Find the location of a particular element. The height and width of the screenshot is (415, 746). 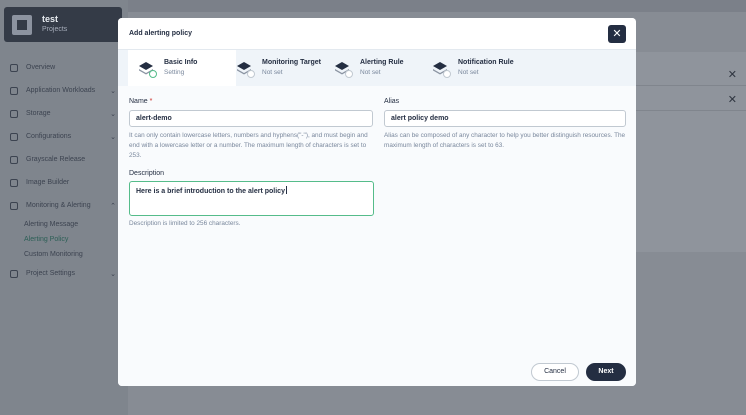

sidebar-item-grayscale-release: Grayscale Release is located at coordinates (64, 159).